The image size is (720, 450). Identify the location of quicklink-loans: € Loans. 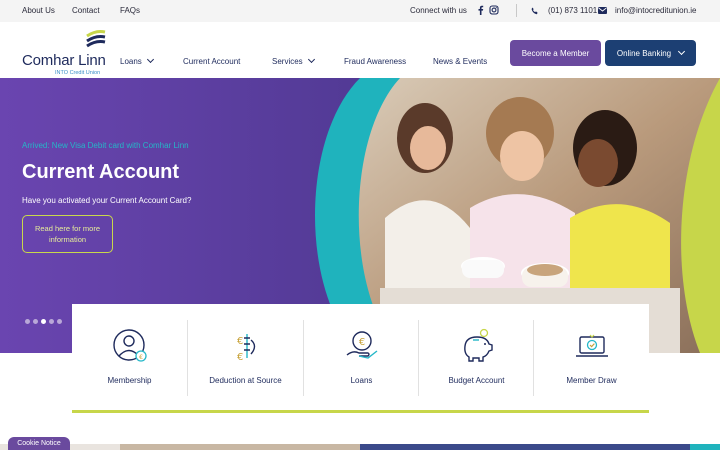
(361, 358).